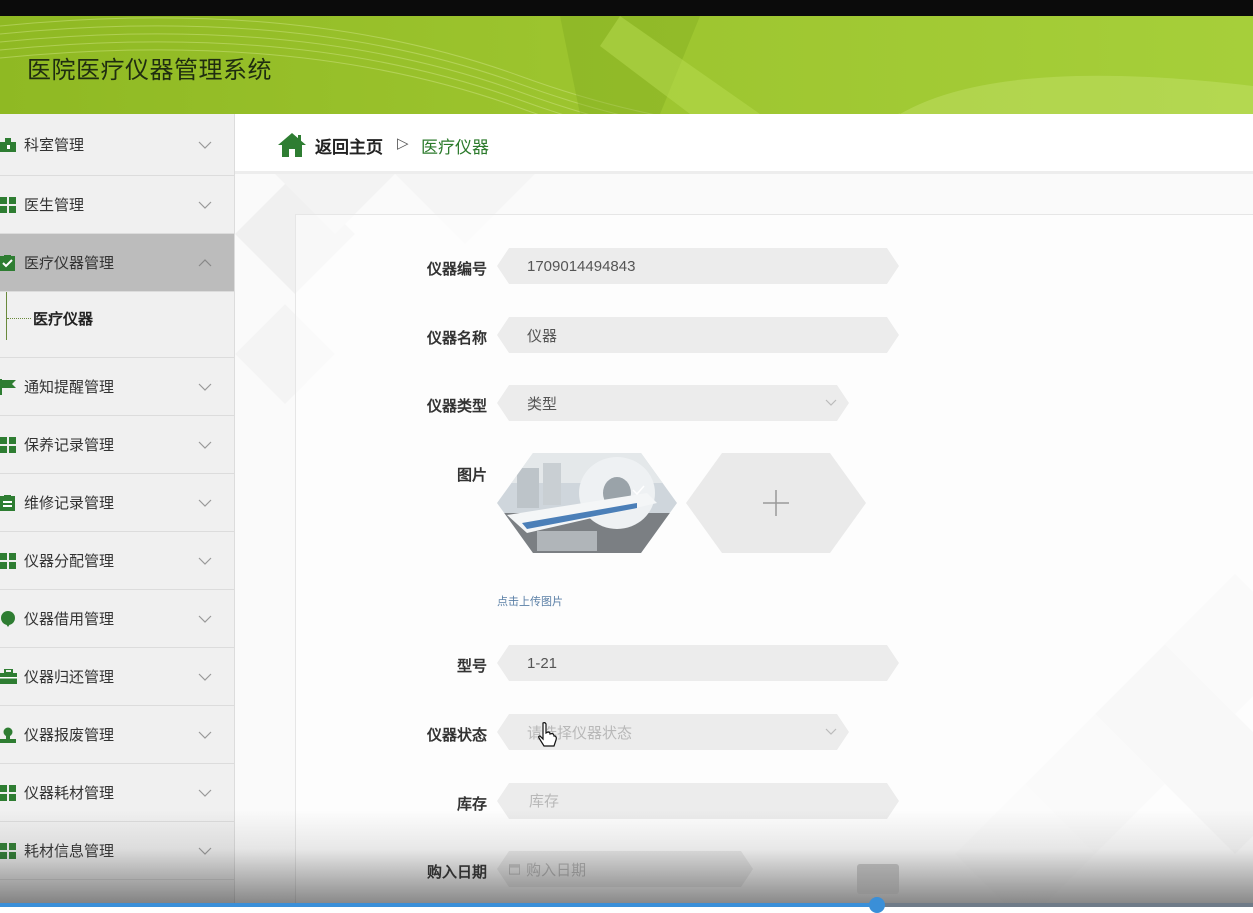  I want to click on submit-button, so click(878, 879).